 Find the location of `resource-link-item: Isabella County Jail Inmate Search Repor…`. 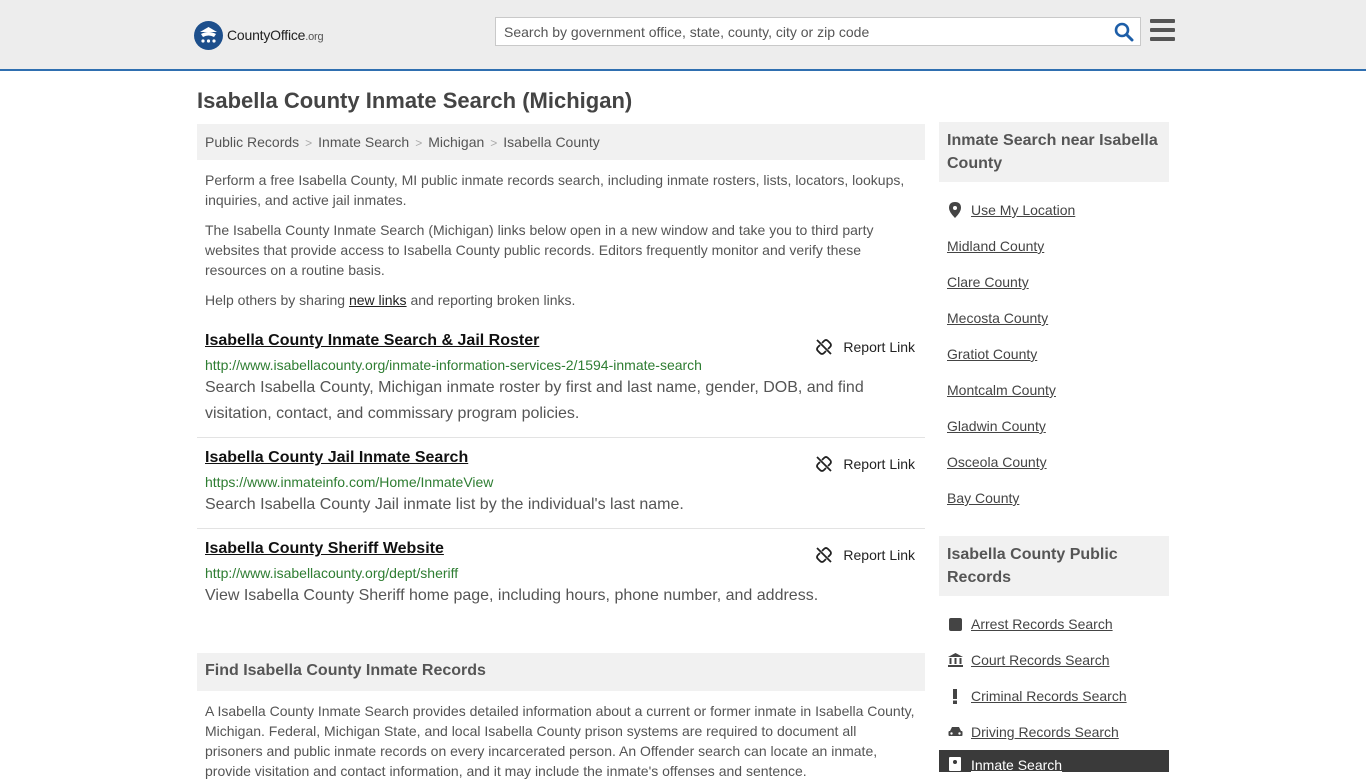

resource-link-item: Isabella County Jail Inmate Search Repor… is located at coordinates (561, 483).